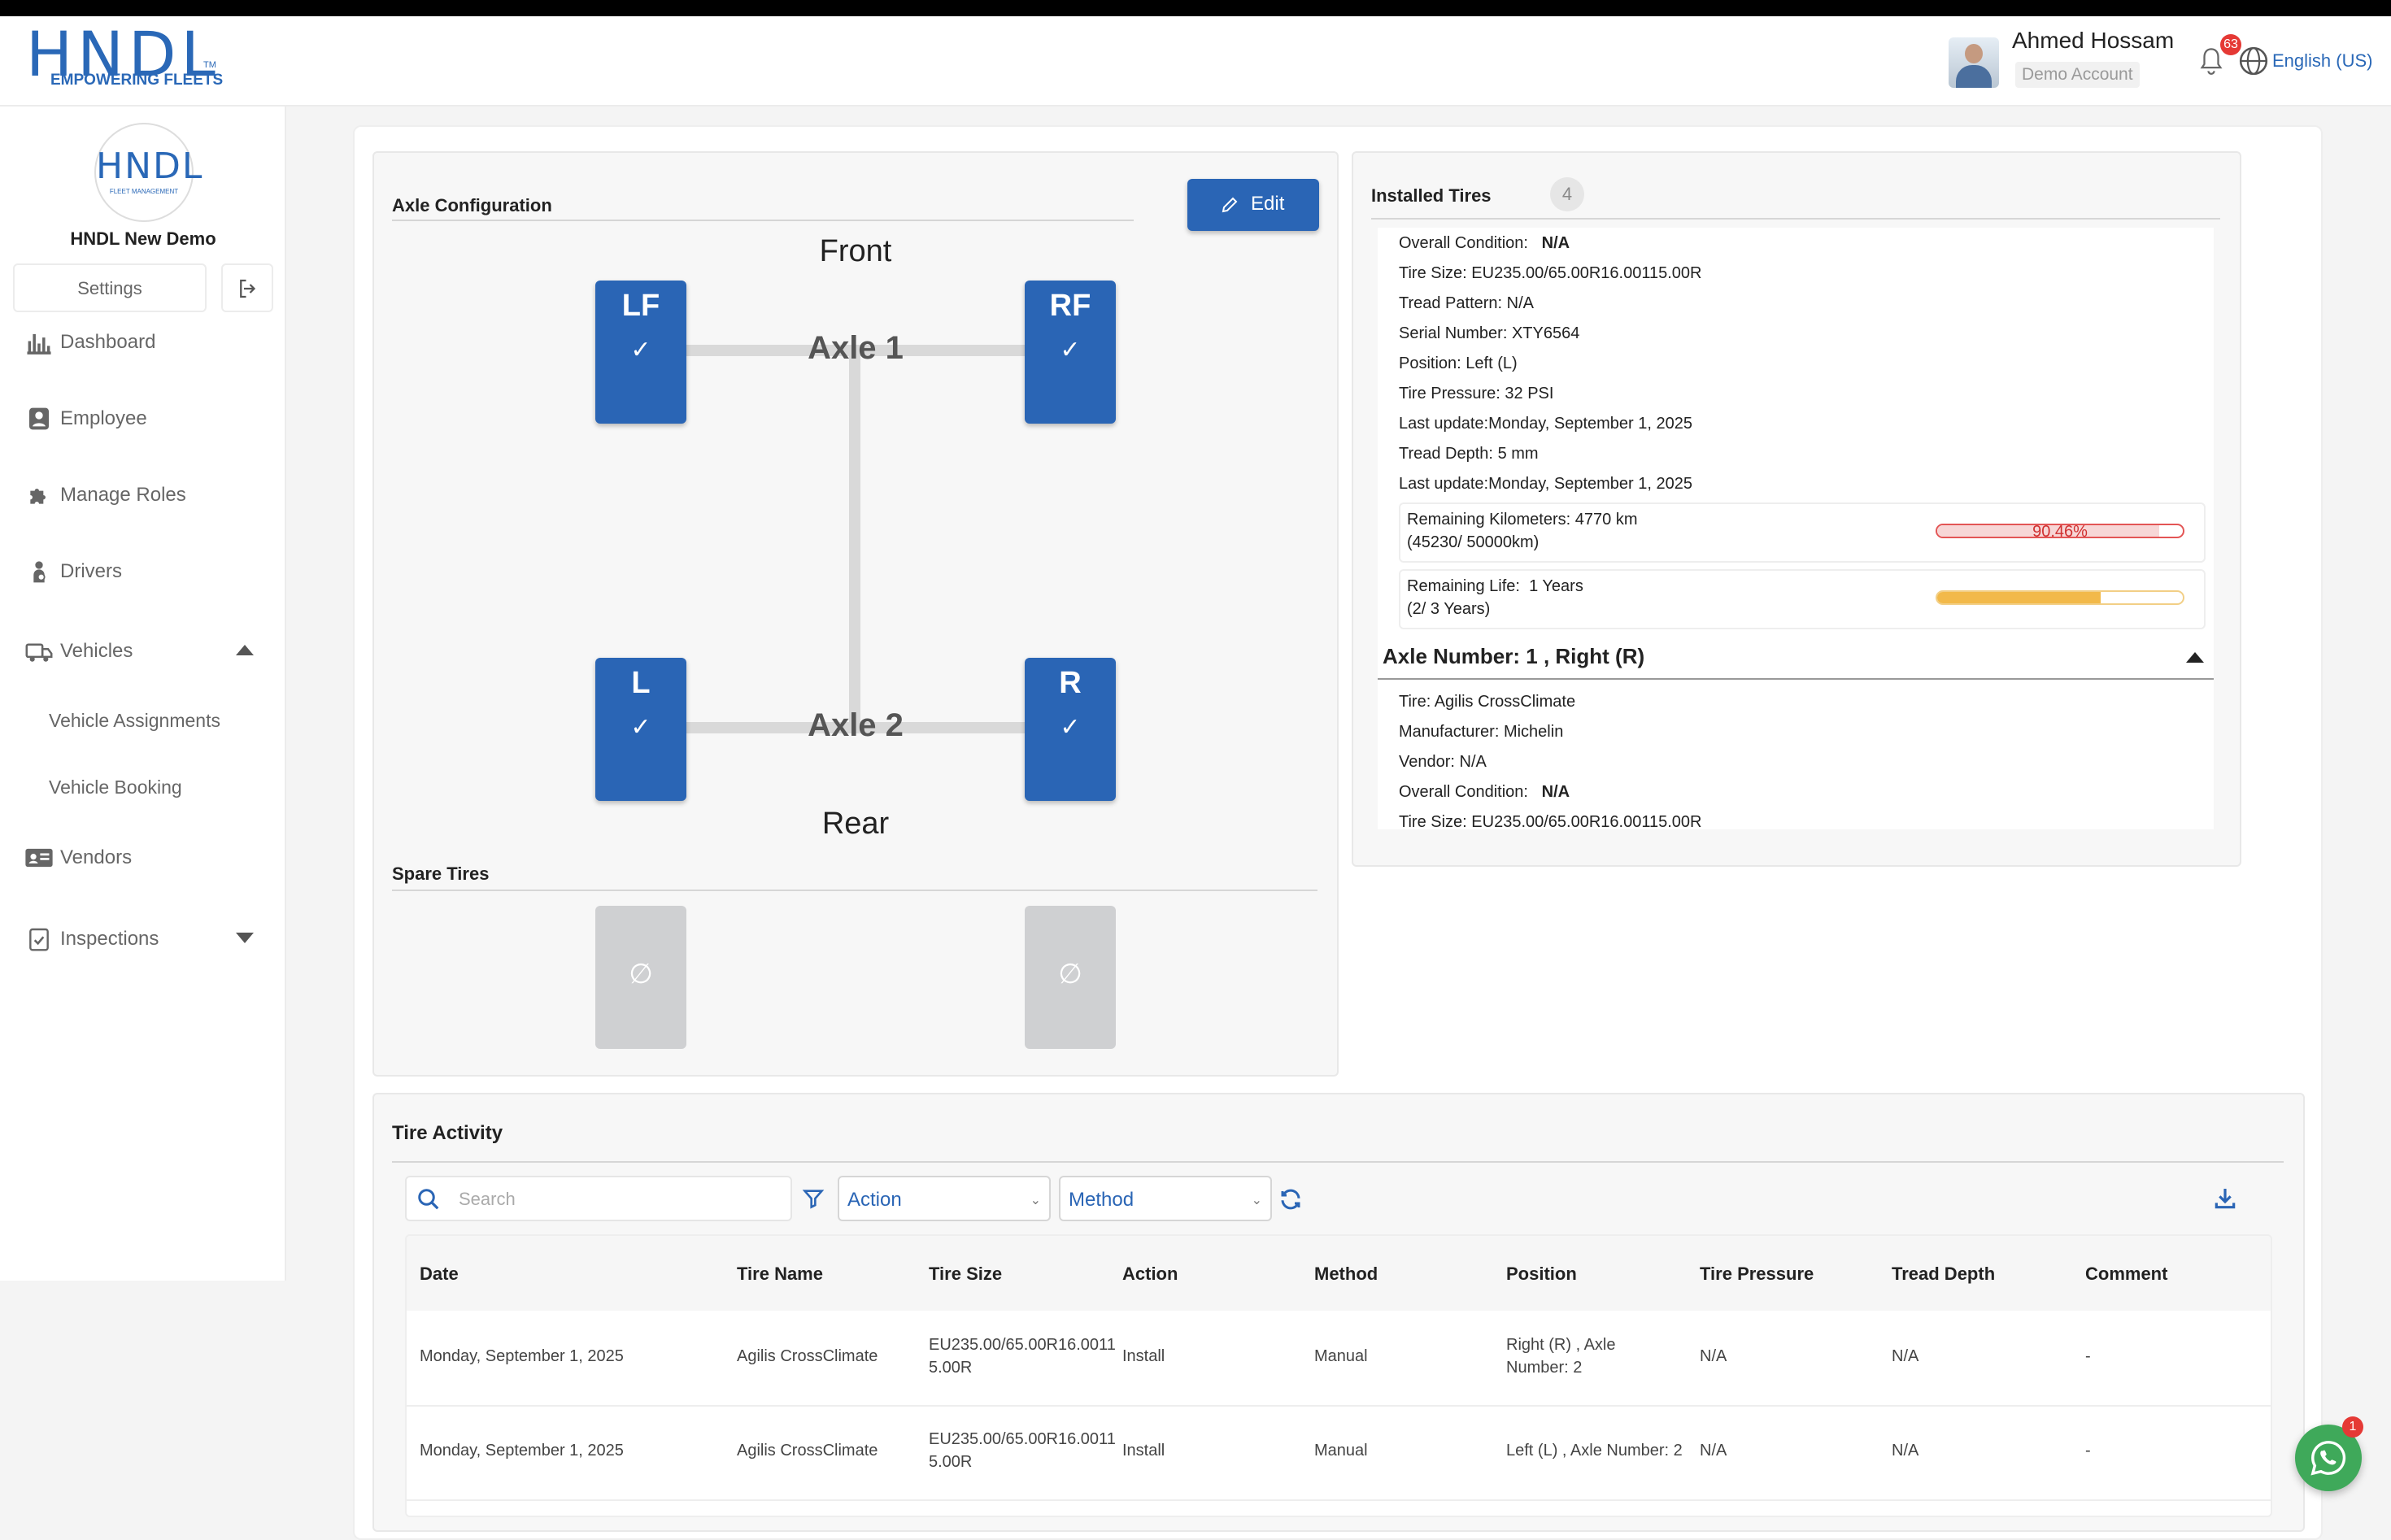 The image size is (2391, 1540). What do you see at coordinates (1230, 205) in the screenshot?
I see `pencil-icon` at bounding box center [1230, 205].